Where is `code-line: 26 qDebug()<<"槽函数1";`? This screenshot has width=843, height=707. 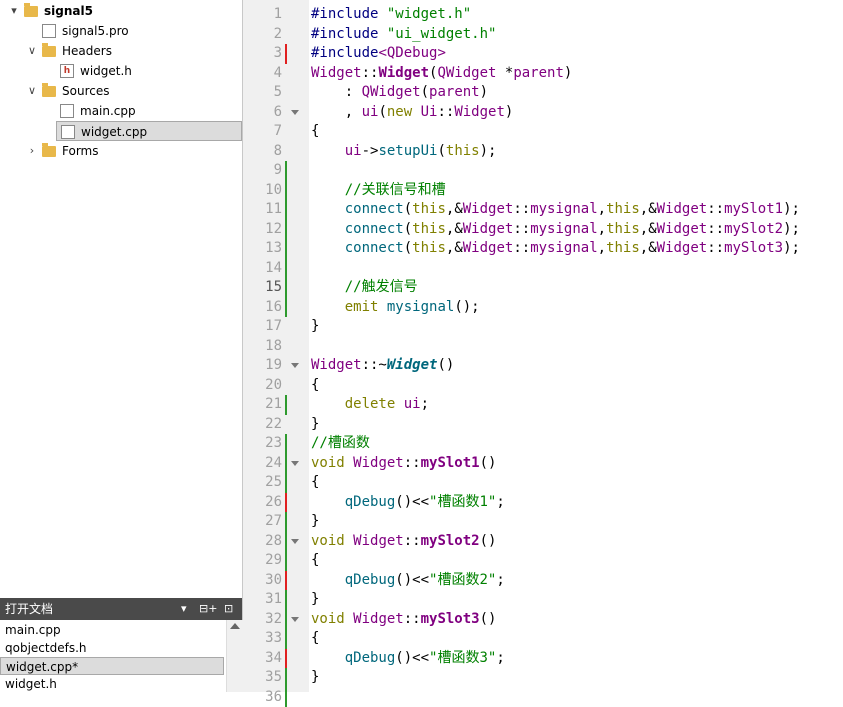
code-line: 26 qDebug()<<"槽函数1"; is located at coordinates (543, 503).